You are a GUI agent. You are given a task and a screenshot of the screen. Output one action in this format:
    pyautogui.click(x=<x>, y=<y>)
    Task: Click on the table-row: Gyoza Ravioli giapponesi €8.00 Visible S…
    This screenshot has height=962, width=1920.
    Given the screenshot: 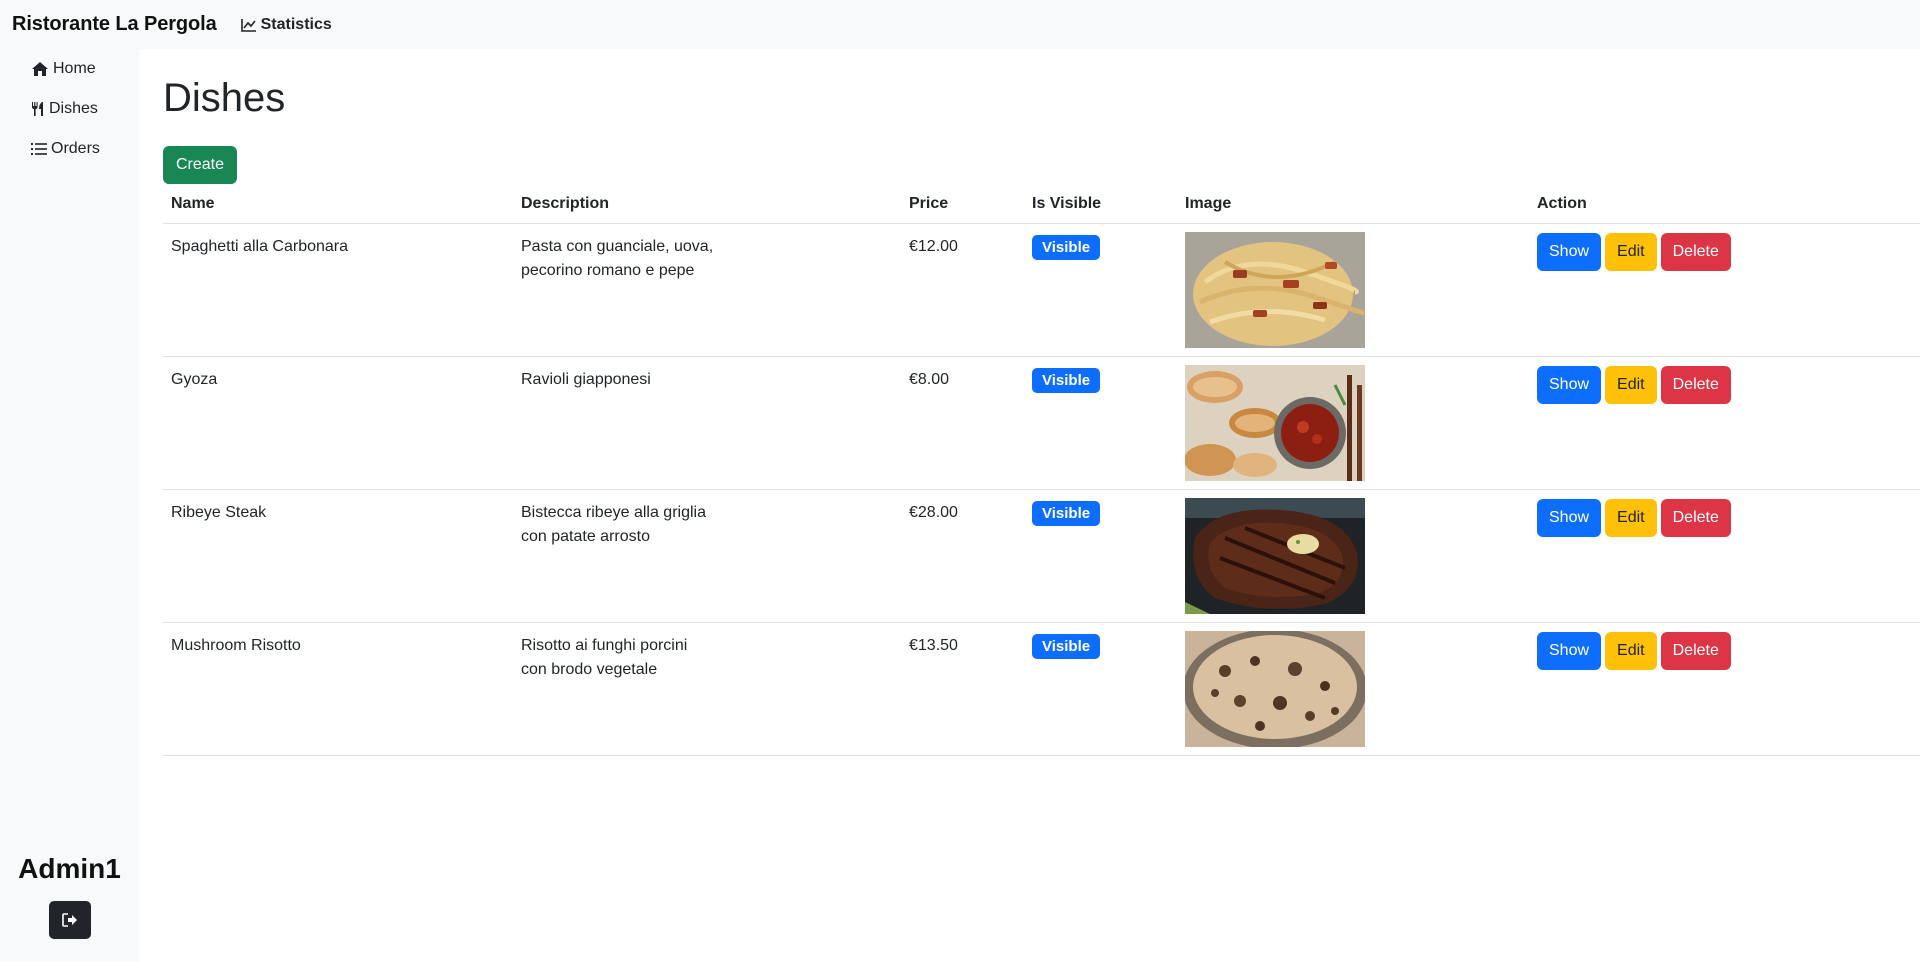 What is the action you would take?
    pyautogui.click(x=1041, y=423)
    